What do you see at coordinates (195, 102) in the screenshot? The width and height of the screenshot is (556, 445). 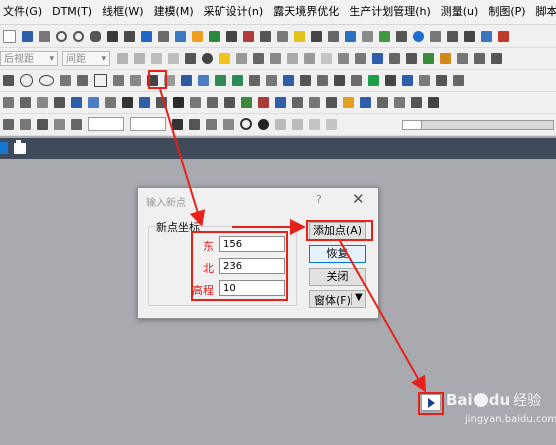 I see `intersect-icon` at bounding box center [195, 102].